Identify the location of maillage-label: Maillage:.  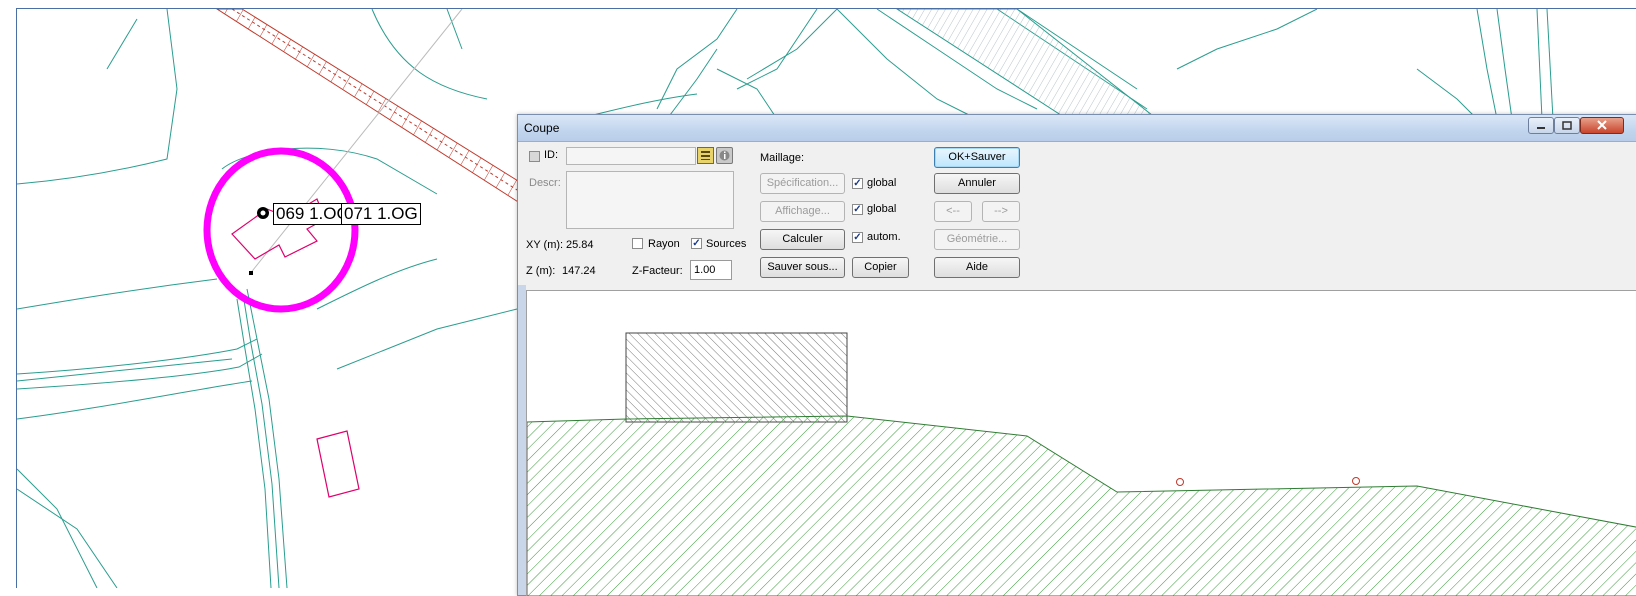
(782, 158).